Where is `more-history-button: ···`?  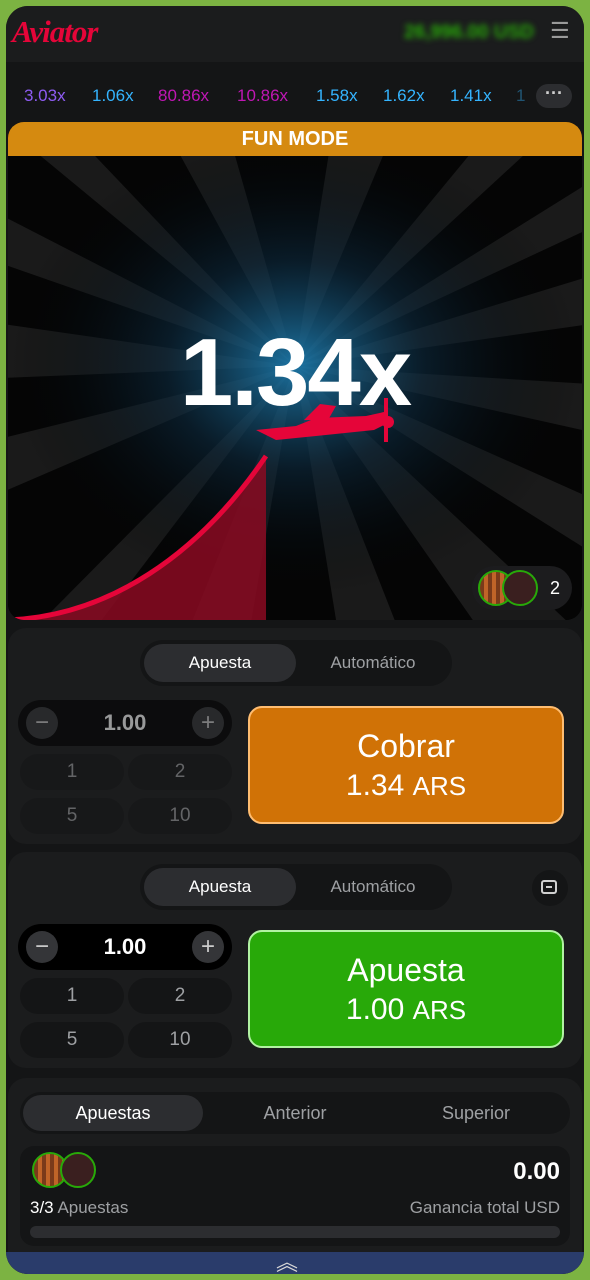
more-history-button: ··· is located at coordinates (554, 96).